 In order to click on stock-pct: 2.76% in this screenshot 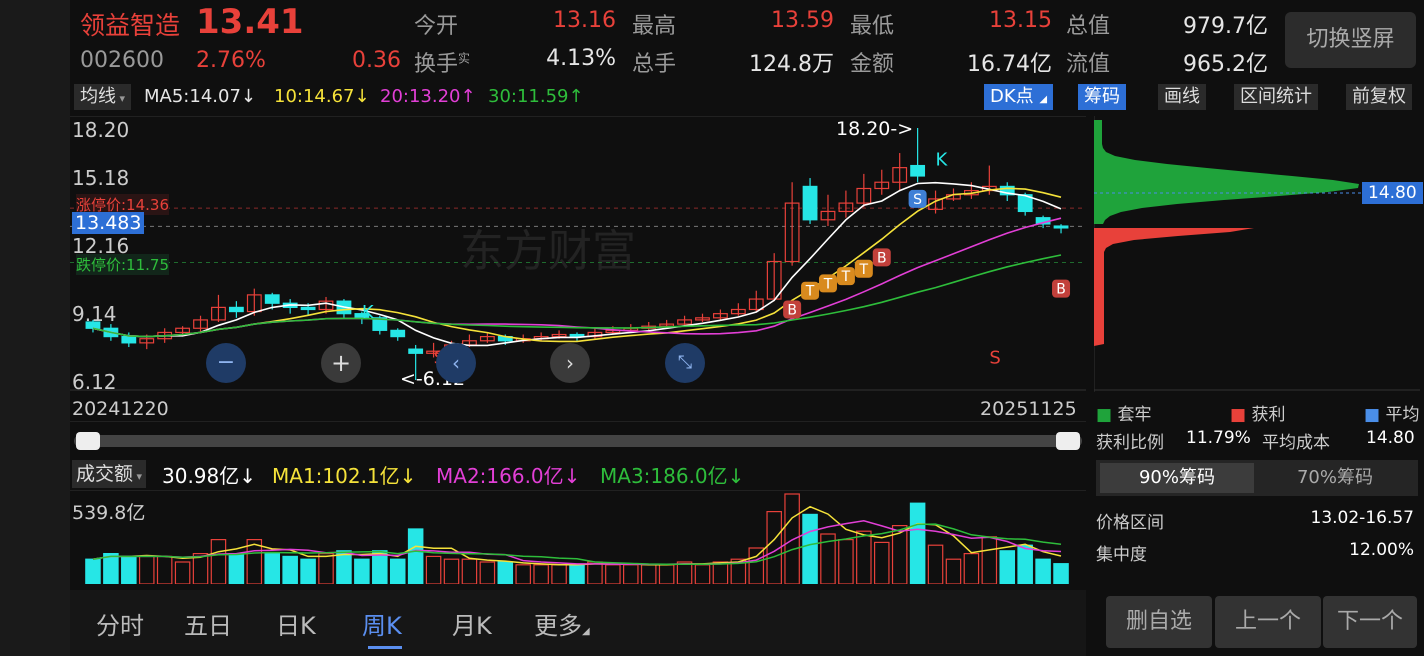, I will do `click(231, 60)`.